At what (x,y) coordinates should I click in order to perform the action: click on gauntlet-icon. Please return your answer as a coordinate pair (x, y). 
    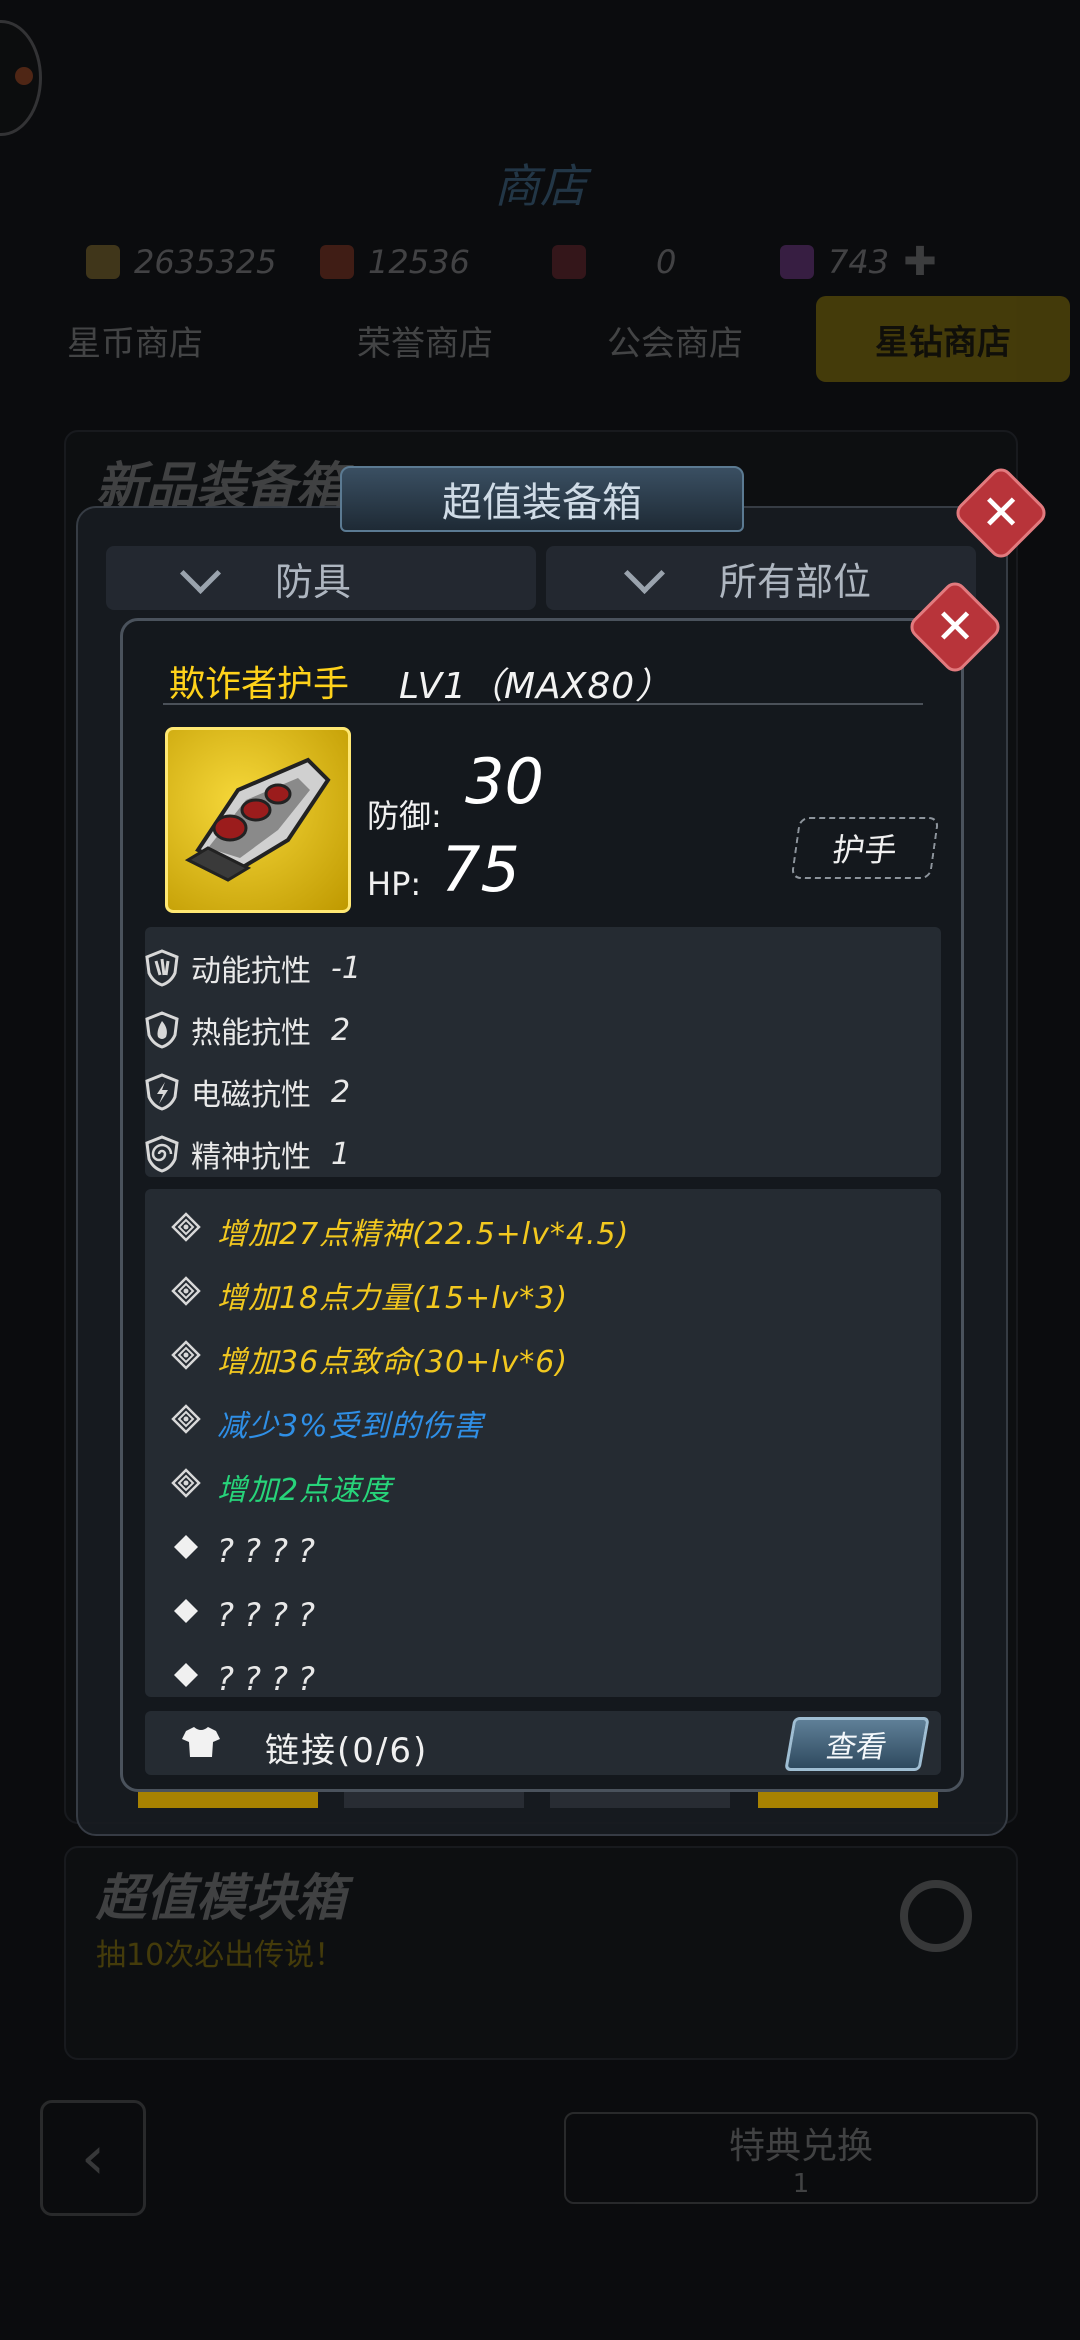
    Looking at the image, I should click on (258, 820).